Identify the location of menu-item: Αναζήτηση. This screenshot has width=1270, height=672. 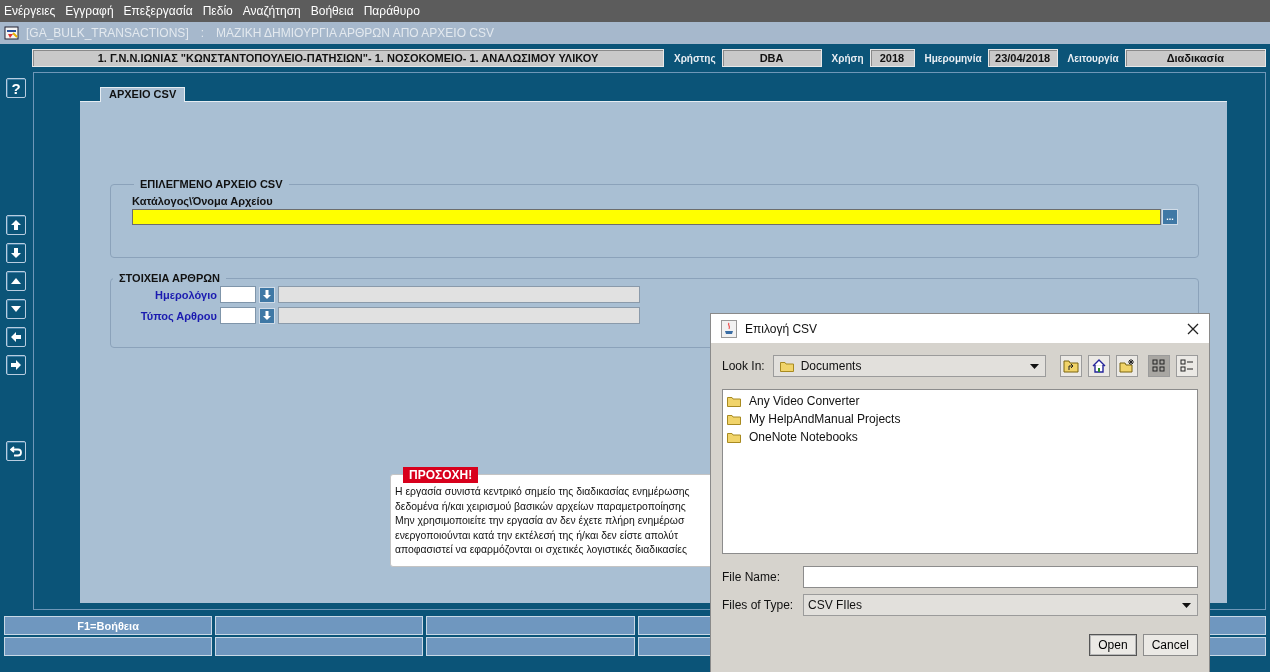
(271, 11).